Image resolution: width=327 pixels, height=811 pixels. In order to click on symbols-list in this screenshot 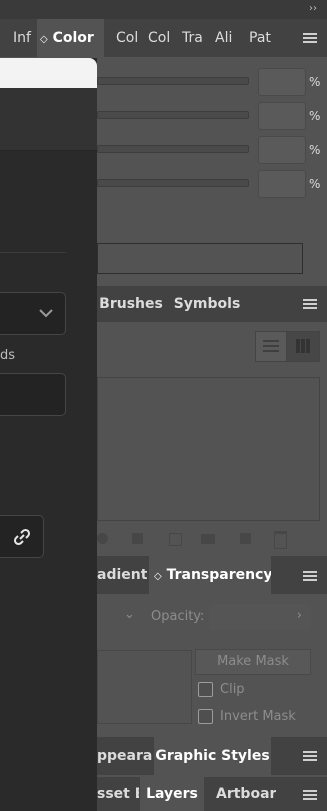, I will do `click(208, 449)`.